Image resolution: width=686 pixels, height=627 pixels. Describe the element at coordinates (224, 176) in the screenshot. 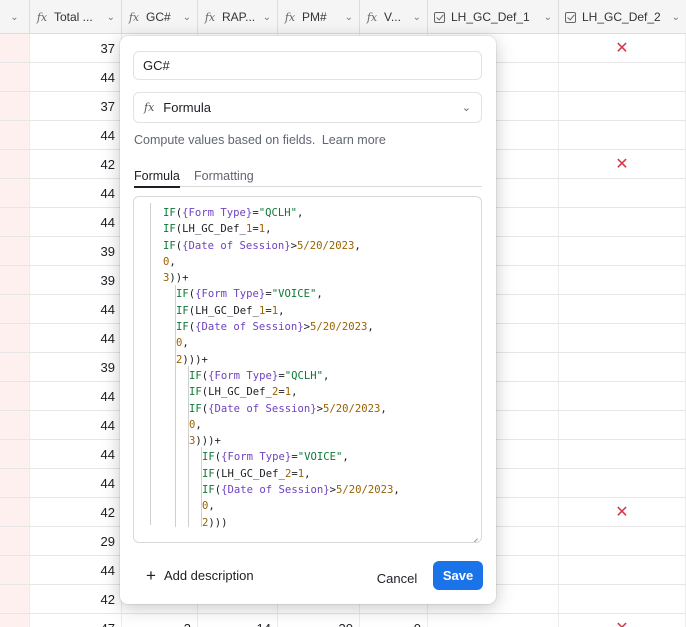

I see `tab-formatting: Formatting` at that location.